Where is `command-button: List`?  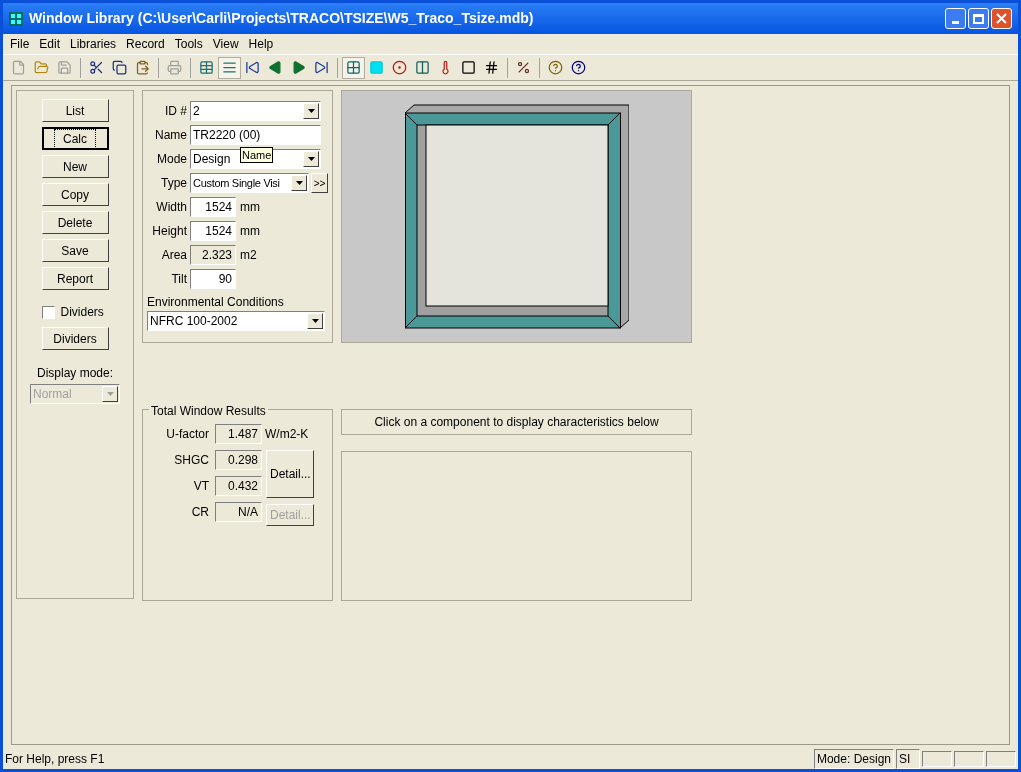 command-button: List is located at coordinates (75, 110).